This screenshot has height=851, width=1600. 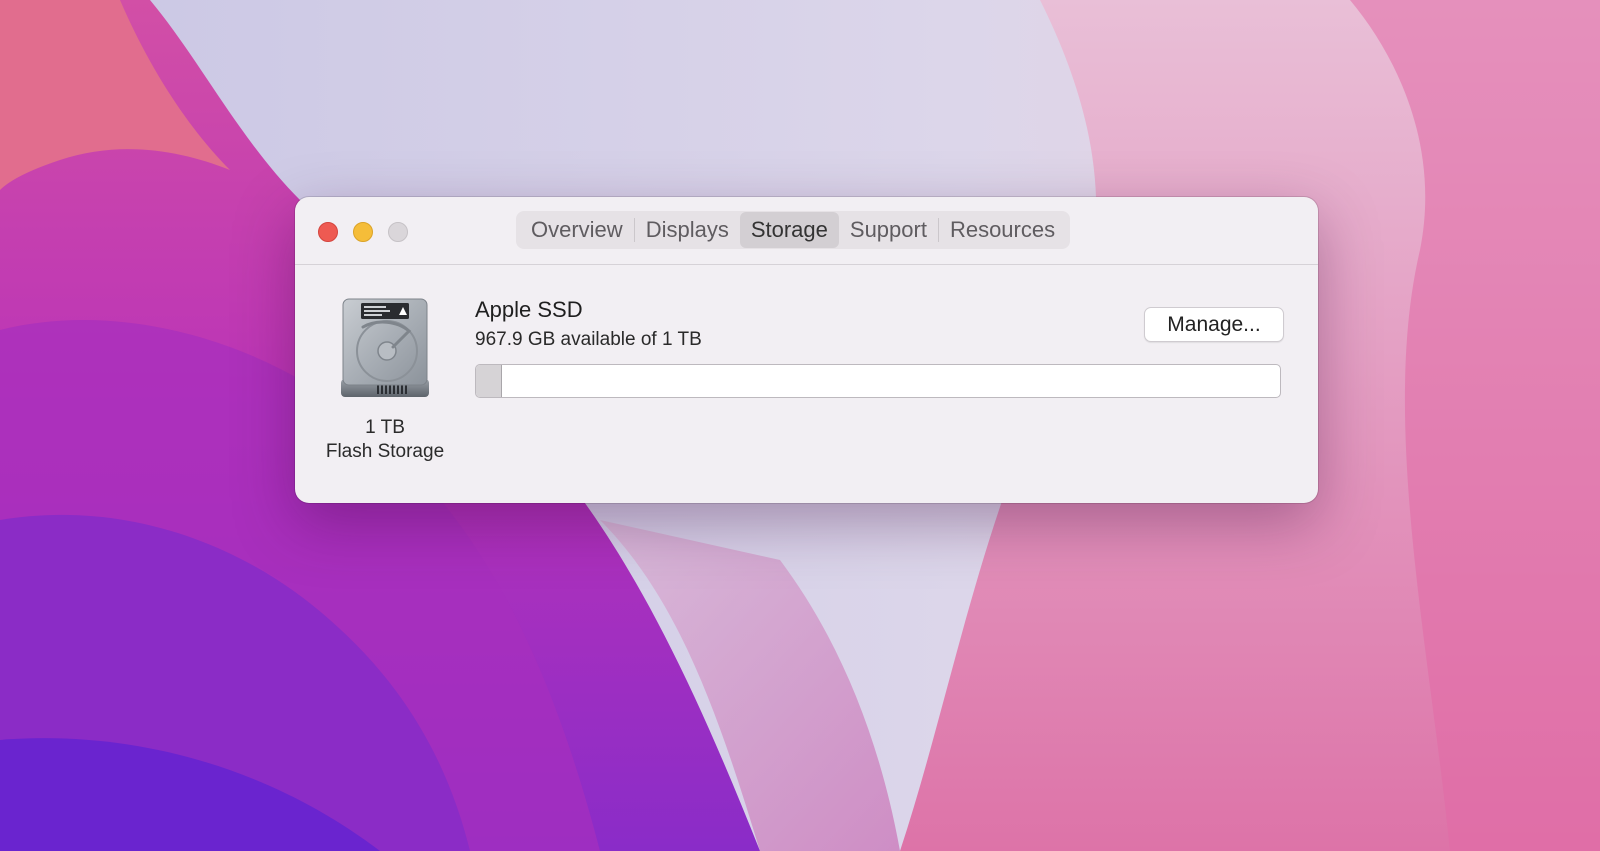 What do you see at coordinates (363, 232) in the screenshot?
I see `minimize-window-button` at bounding box center [363, 232].